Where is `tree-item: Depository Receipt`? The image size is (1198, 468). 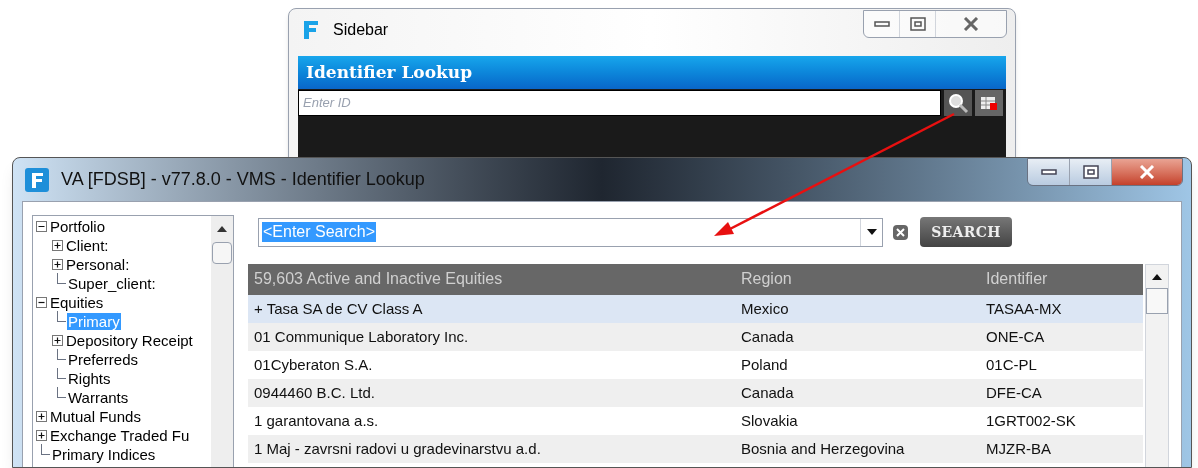
tree-item: Depository Receipt is located at coordinates (129, 340).